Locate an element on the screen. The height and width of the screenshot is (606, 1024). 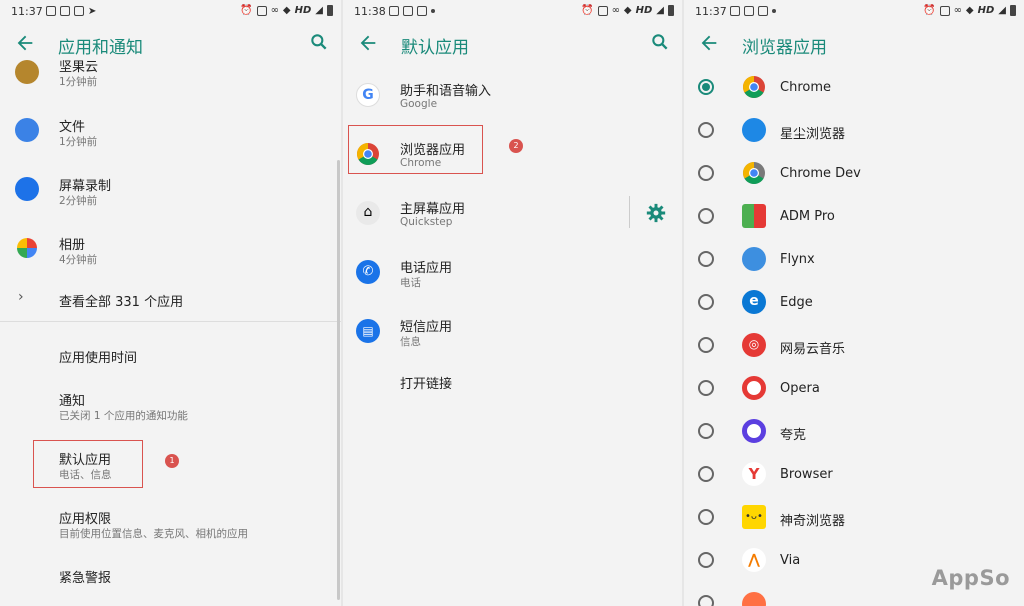
app-last-used: 1分钟前 is located at coordinates (78, 82).